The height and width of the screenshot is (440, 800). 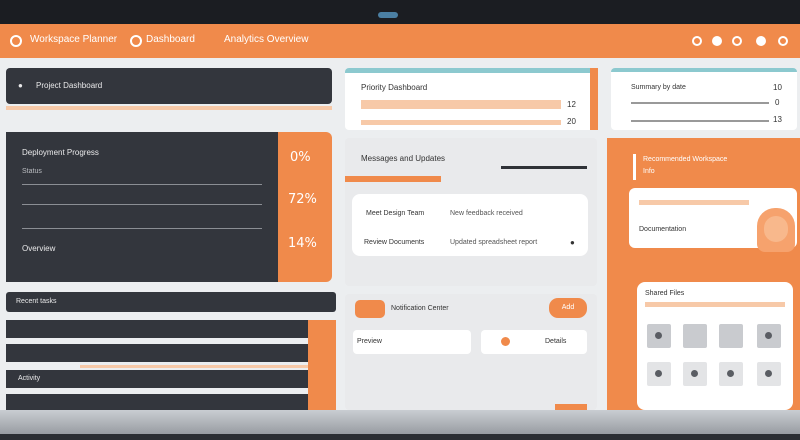 I want to click on notification-panel: Notification Center Add Preview Details, so click(x=471, y=352).